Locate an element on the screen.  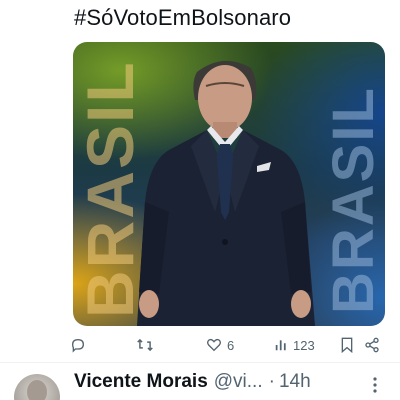
views-button: 123 is located at coordinates (294, 345).